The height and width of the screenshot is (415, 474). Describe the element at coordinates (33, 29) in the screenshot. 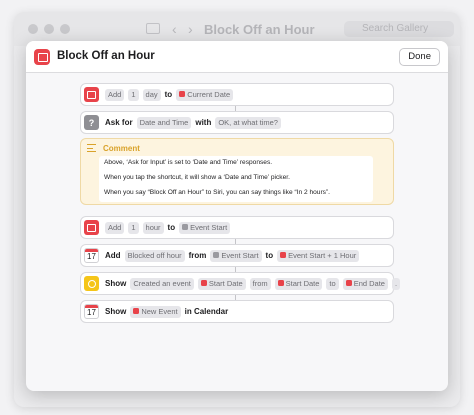

I see `close-window-button` at that location.